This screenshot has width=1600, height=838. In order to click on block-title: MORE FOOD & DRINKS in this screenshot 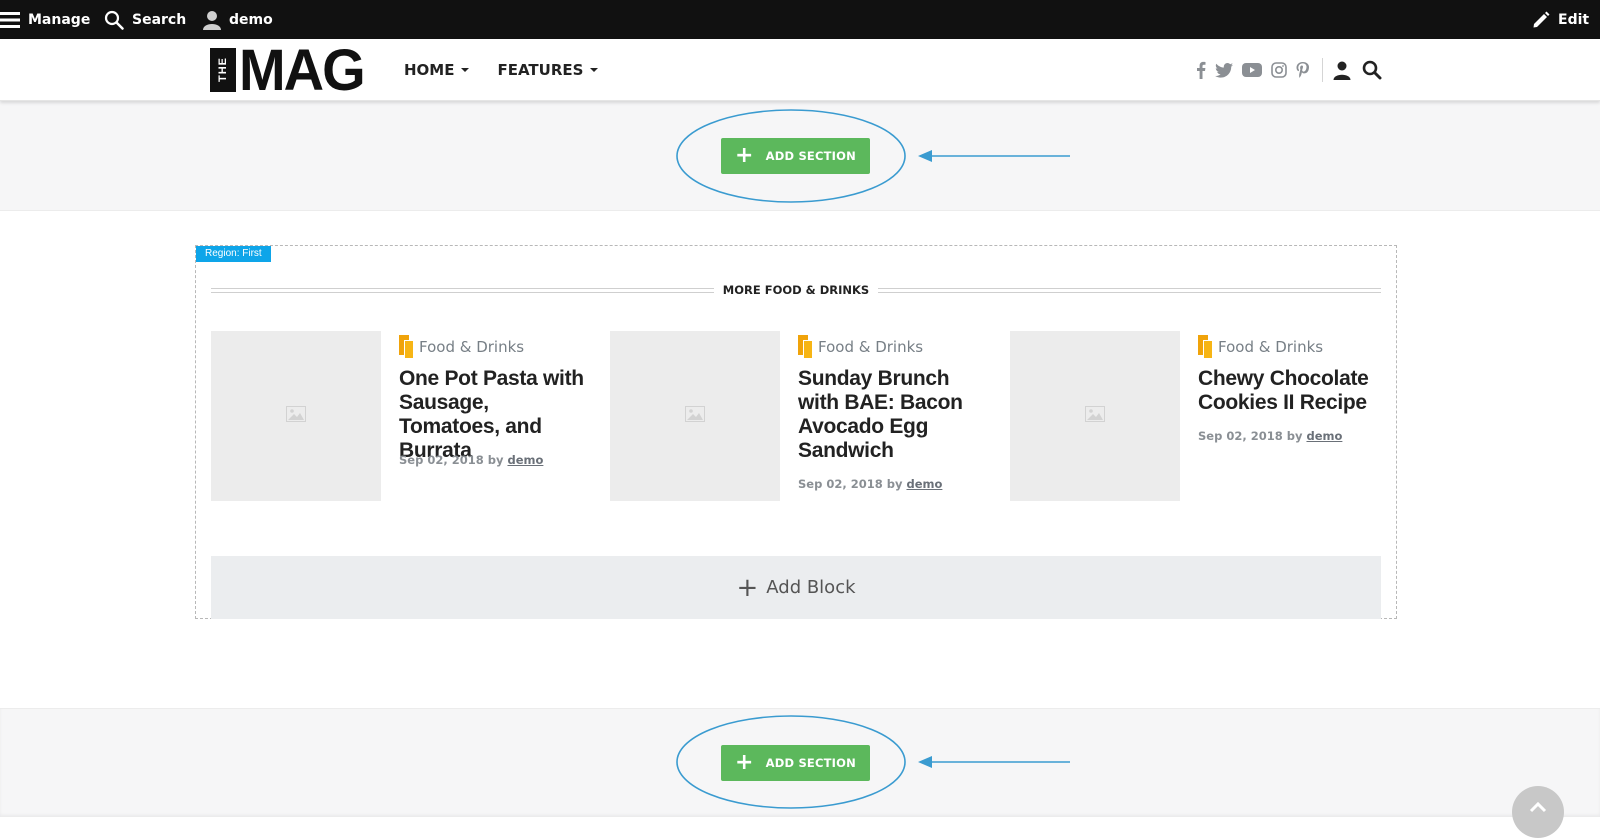, I will do `click(796, 290)`.